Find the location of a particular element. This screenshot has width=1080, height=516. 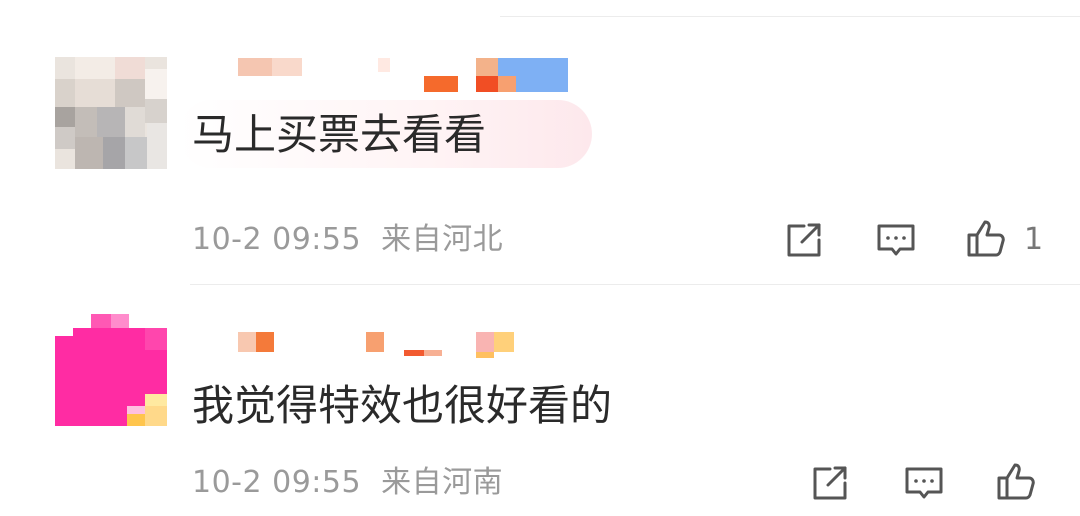

comment-text: 我觉得特效也很好看的 is located at coordinates (402, 405).